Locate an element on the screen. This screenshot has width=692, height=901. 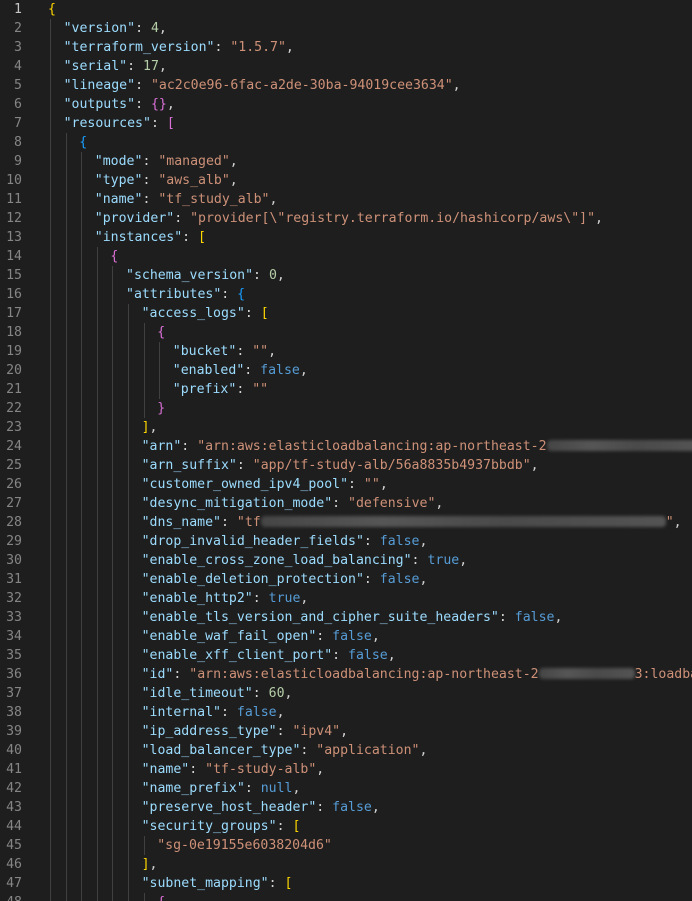
code-line: 46], is located at coordinates (346, 864).